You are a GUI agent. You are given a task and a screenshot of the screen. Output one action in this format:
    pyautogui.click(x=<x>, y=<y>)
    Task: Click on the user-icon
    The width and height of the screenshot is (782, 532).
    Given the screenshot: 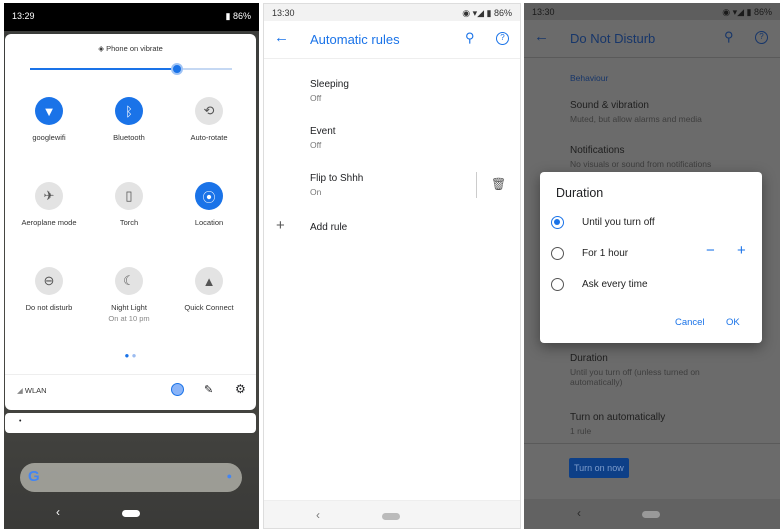 What is the action you would take?
    pyautogui.click(x=177, y=389)
    